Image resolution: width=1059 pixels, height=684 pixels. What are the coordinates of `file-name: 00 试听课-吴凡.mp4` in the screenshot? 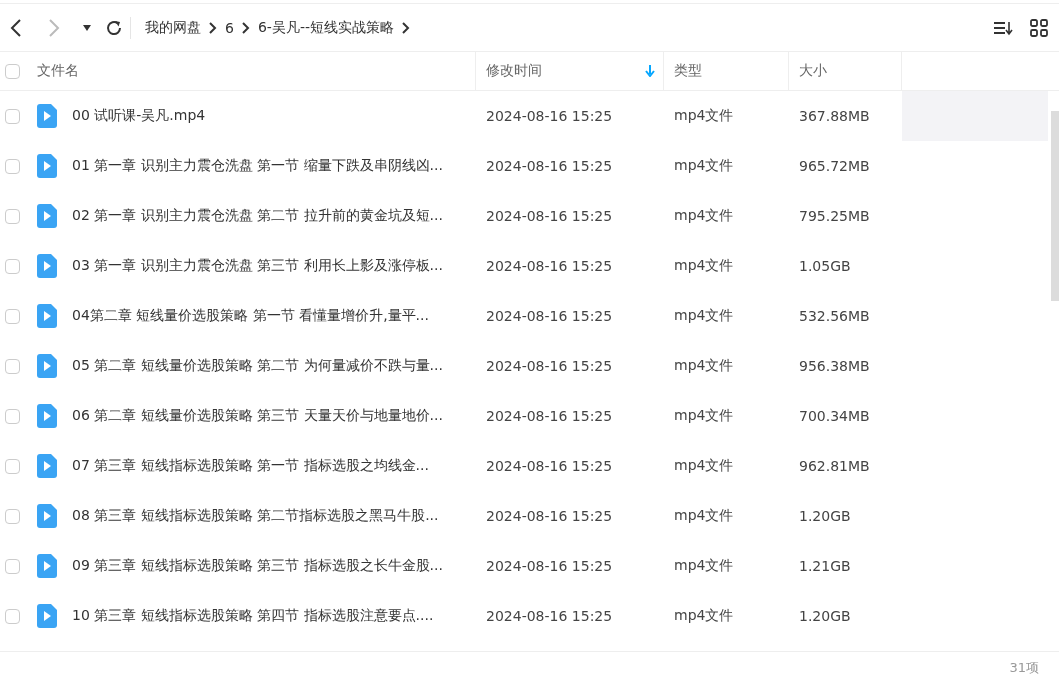 It's located at (139, 116).